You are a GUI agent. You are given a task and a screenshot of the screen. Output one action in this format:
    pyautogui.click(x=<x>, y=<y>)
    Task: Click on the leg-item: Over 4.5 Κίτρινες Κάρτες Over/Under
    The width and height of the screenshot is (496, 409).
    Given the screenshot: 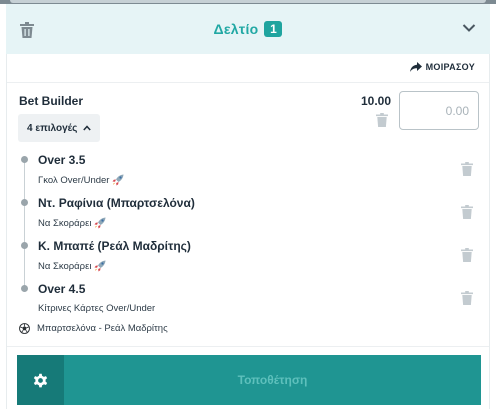 What is the action you would take?
    pyautogui.click(x=96, y=298)
    